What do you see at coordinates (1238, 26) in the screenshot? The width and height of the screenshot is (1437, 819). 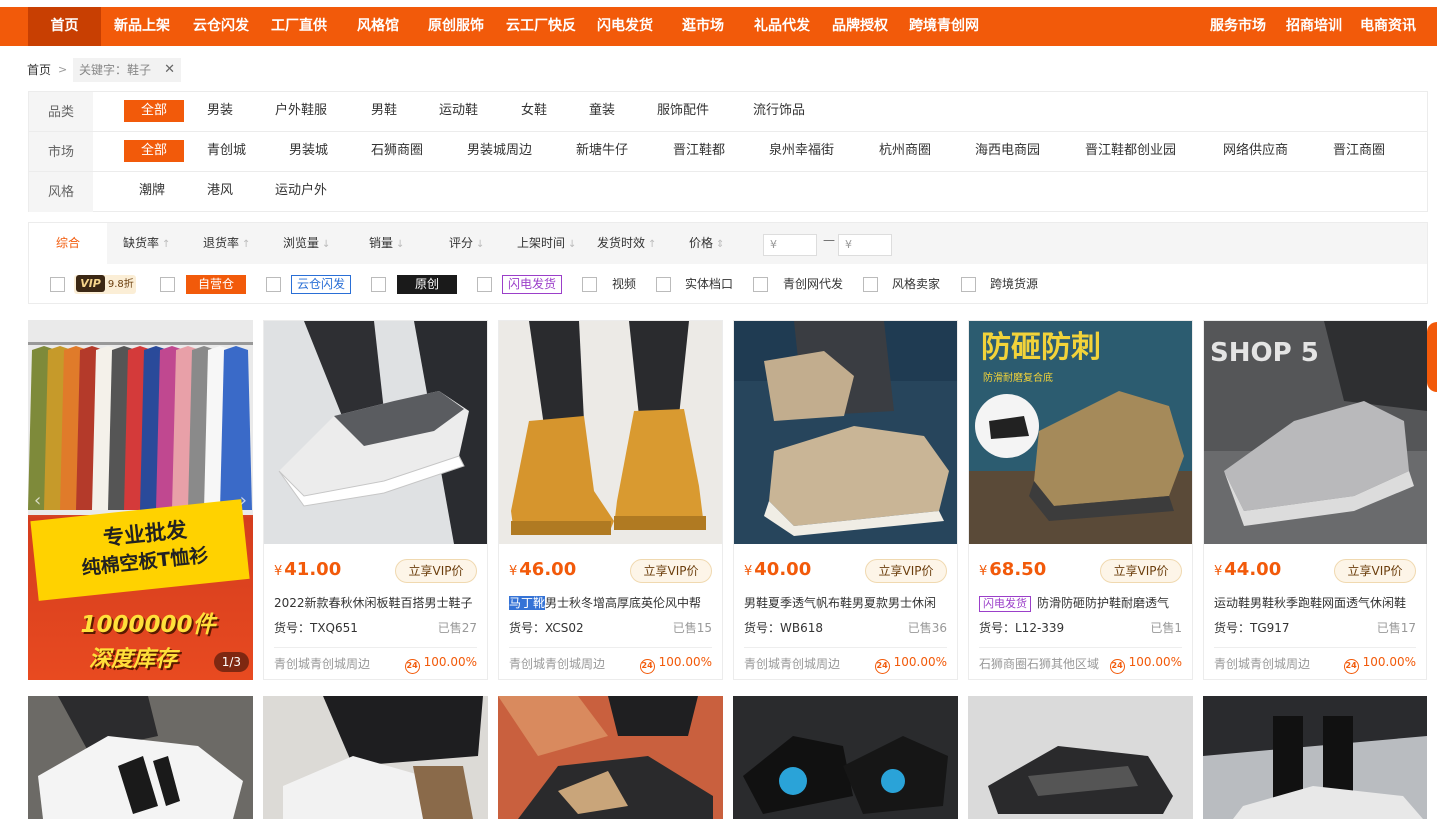 I see `nav-service: 服务市场` at bounding box center [1238, 26].